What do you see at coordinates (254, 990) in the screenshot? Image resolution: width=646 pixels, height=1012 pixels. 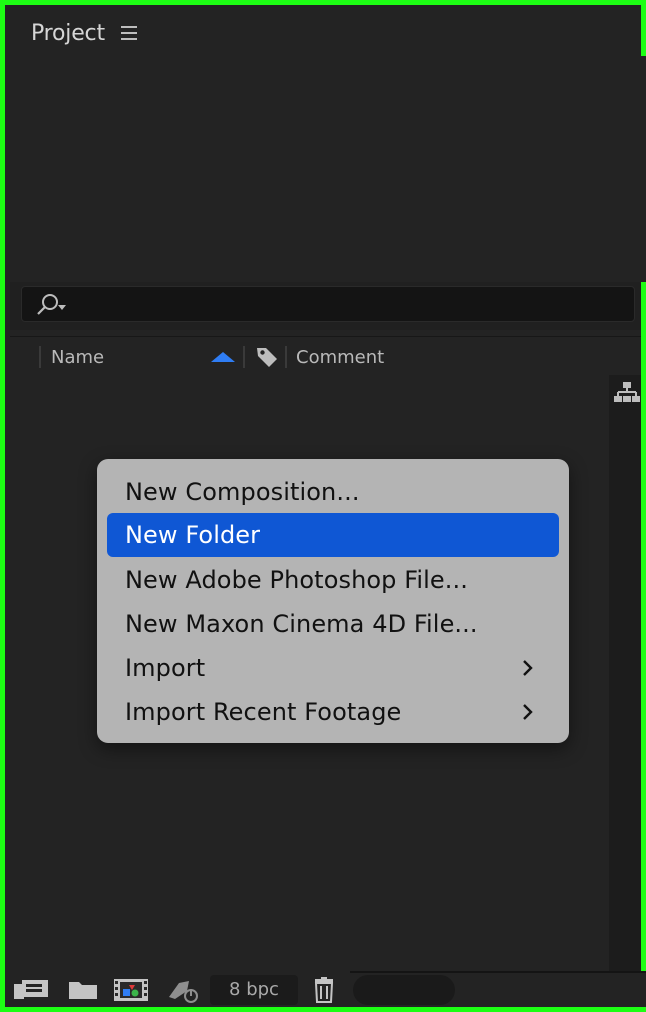 I see `bit-depth-button: 8 bpc` at bounding box center [254, 990].